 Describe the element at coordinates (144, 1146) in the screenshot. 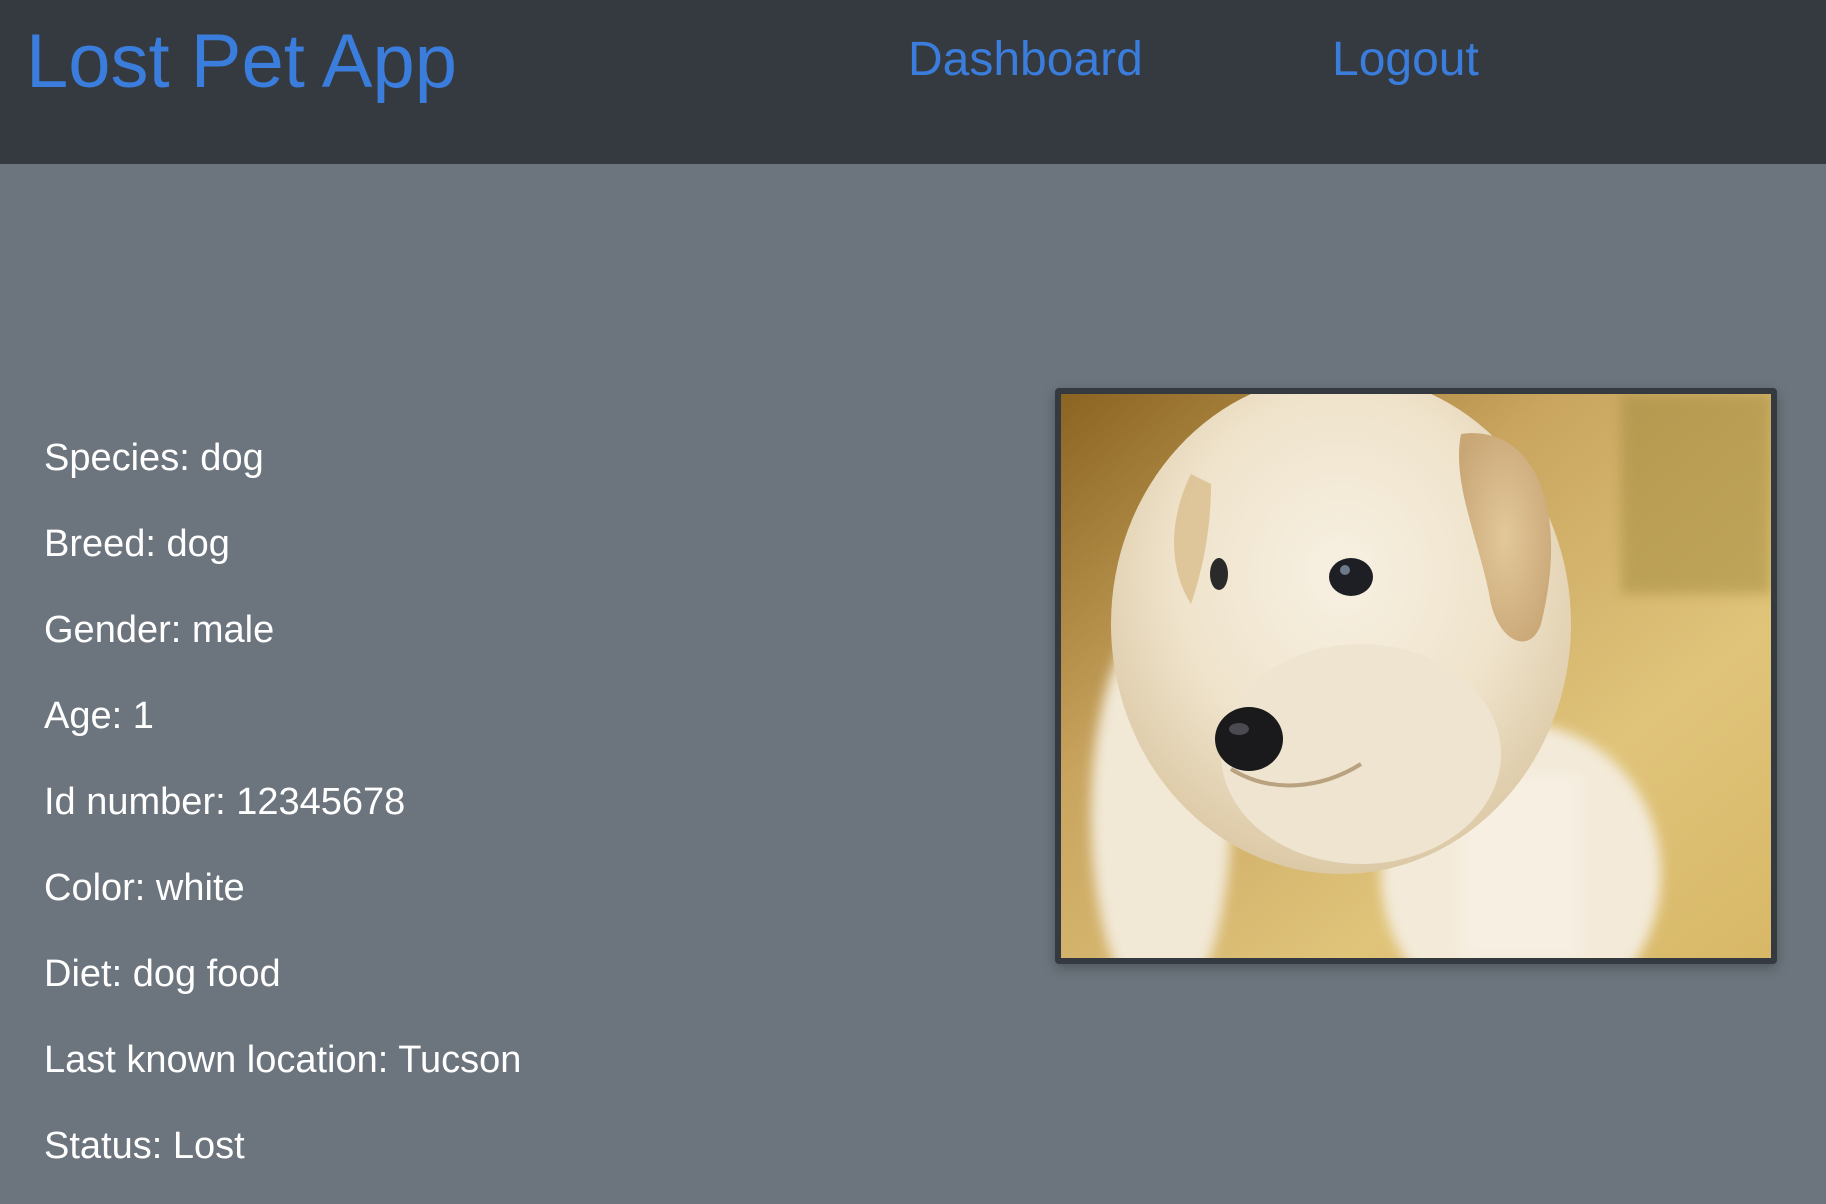

I see `status-field: Status: Lost` at that location.